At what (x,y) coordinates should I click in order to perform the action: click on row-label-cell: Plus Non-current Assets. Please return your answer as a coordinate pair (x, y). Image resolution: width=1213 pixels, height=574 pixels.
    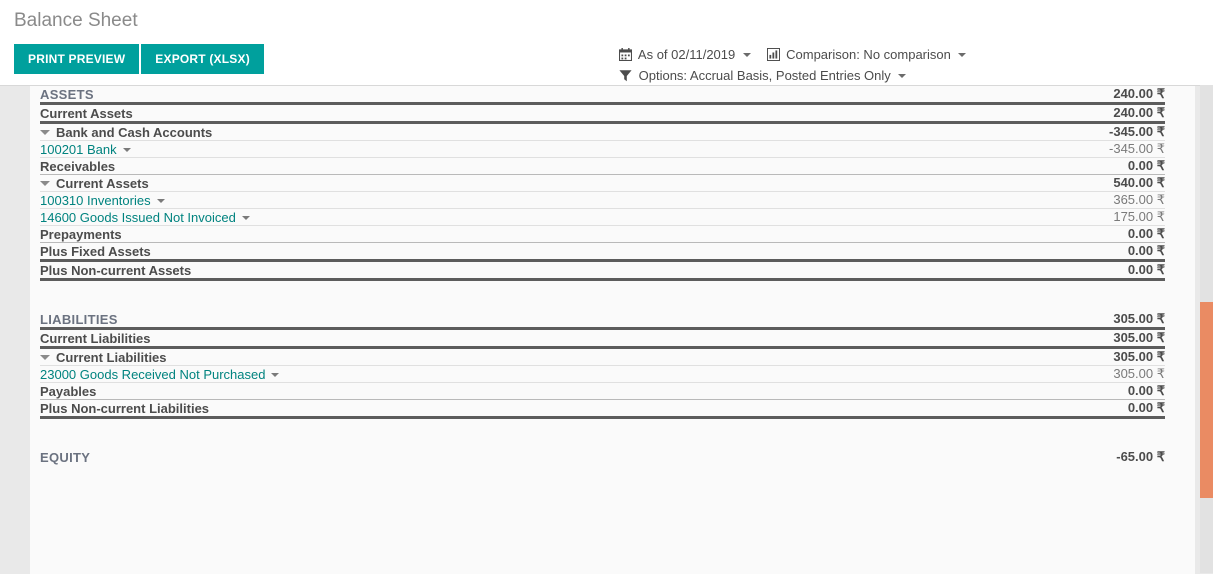
    Looking at the image, I should click on (527, 270).